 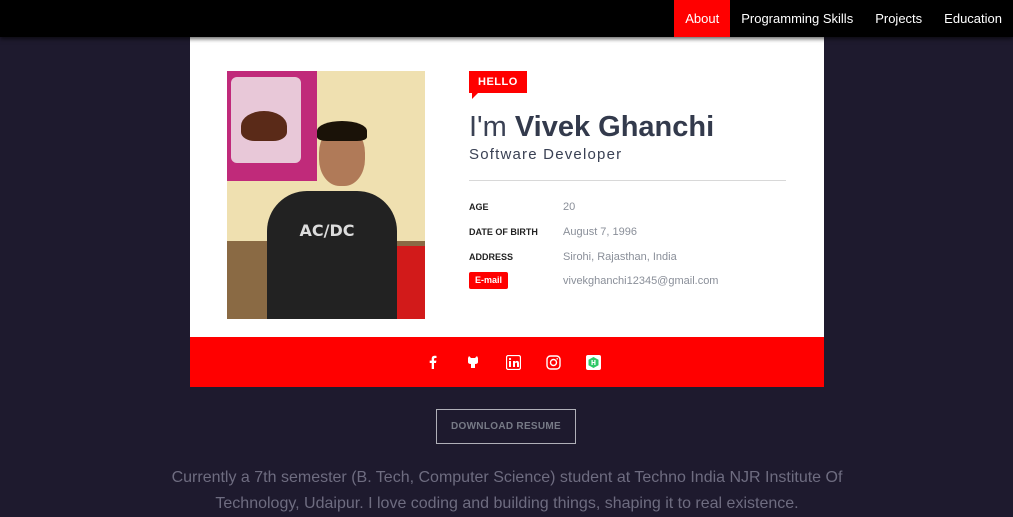 I want to click on divider, so click(x=627, y=180).